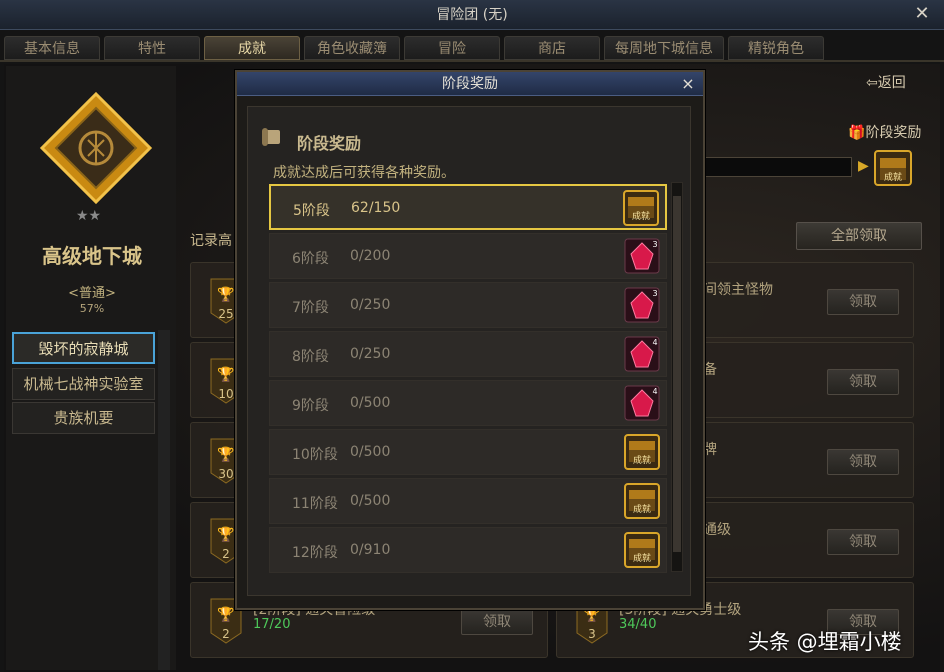 The image size is (944, 672). Describe the element at coordinates (859, 236) in the screenshot. I see `claim-all-button: 全部领取` at that location.